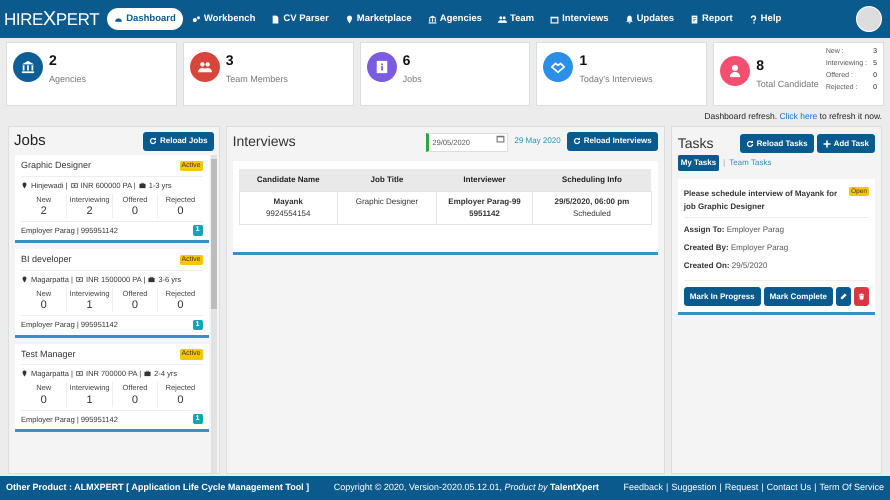 This screenshot has width=890, height=500. Describe the element at coordinates (516, 19) in the screenshot. I see `nav-item: Team` at that location.